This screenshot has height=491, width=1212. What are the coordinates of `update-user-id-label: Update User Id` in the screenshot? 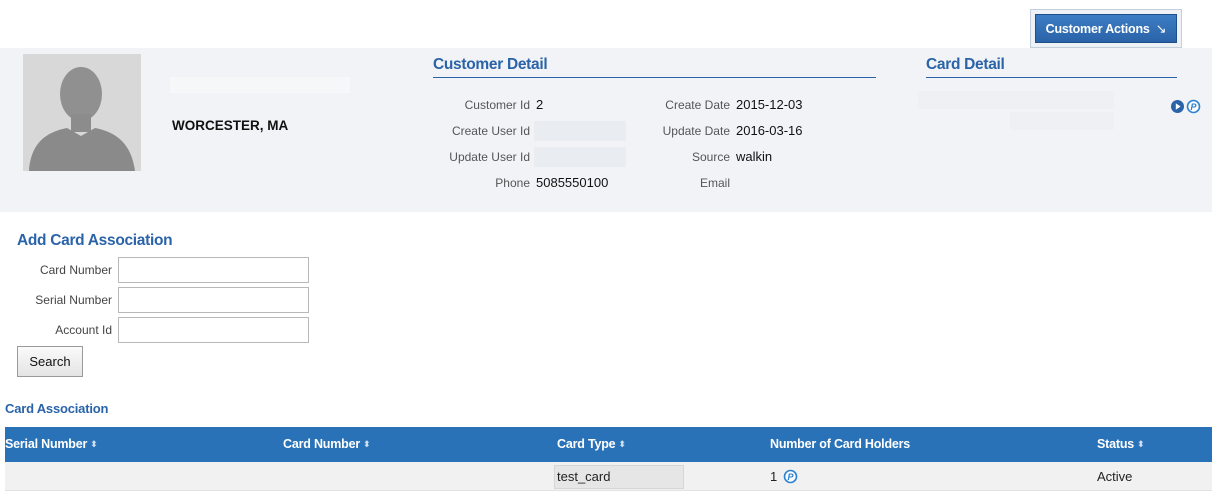 It's located at (489, 157).